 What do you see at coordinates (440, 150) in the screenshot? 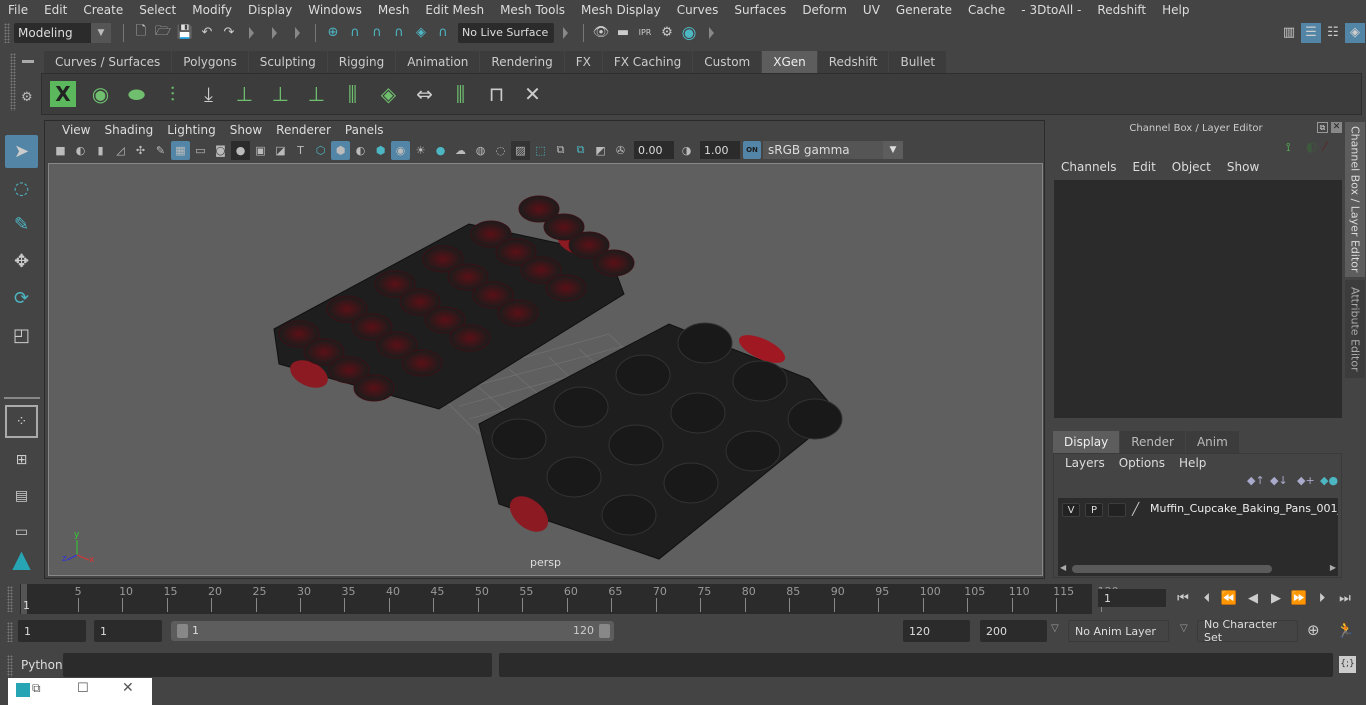
I see `shadows-icon: ●` at bounding box center [440, 150].